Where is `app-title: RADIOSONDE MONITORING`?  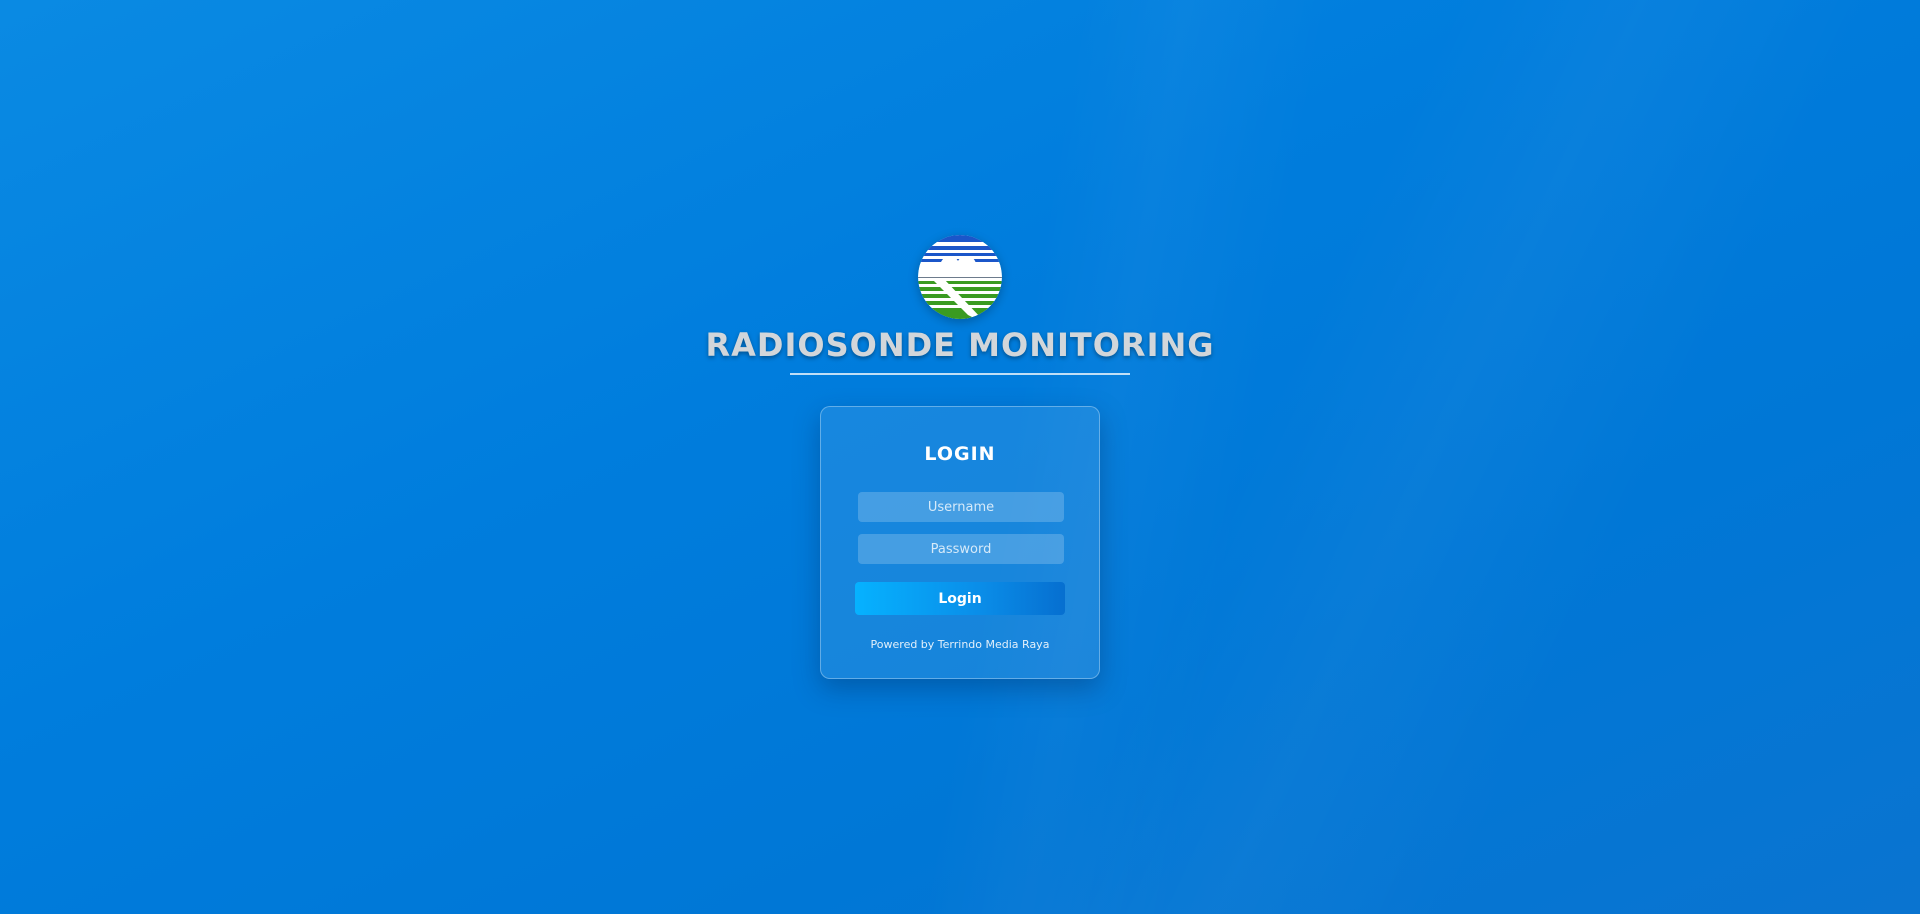
app-title: RADIOSONDE MONITORING is located at coordinates (960, 345).